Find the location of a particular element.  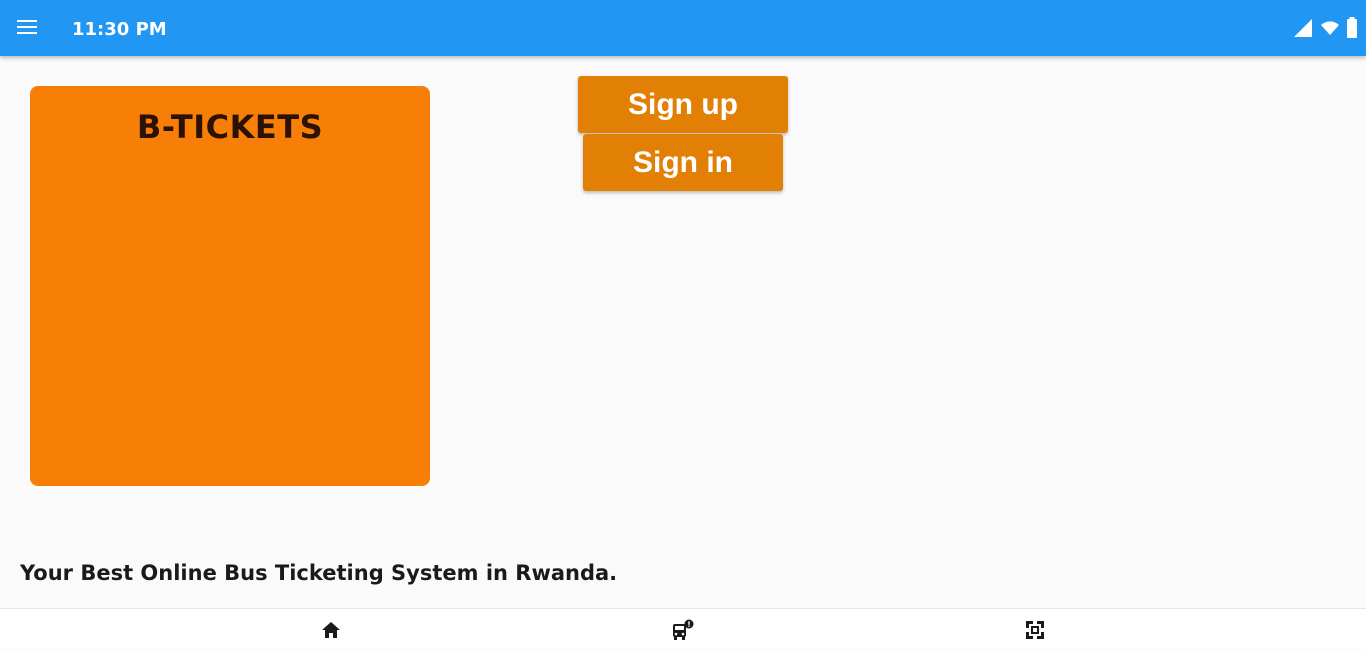

bus-alert-icon is located at coordinates (683, 629).